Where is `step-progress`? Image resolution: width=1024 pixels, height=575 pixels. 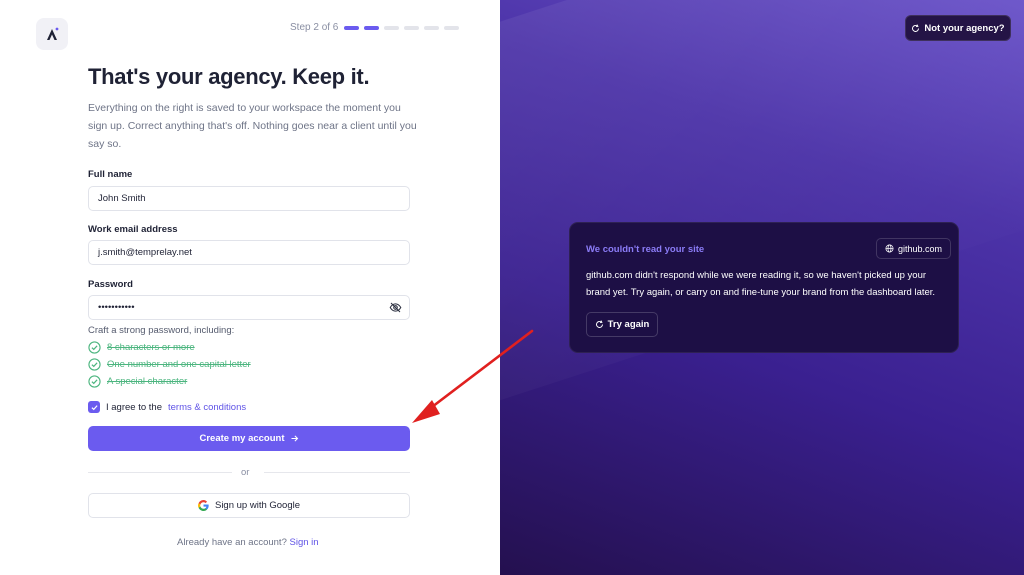 step-progress is located at coordinates (401, 28).